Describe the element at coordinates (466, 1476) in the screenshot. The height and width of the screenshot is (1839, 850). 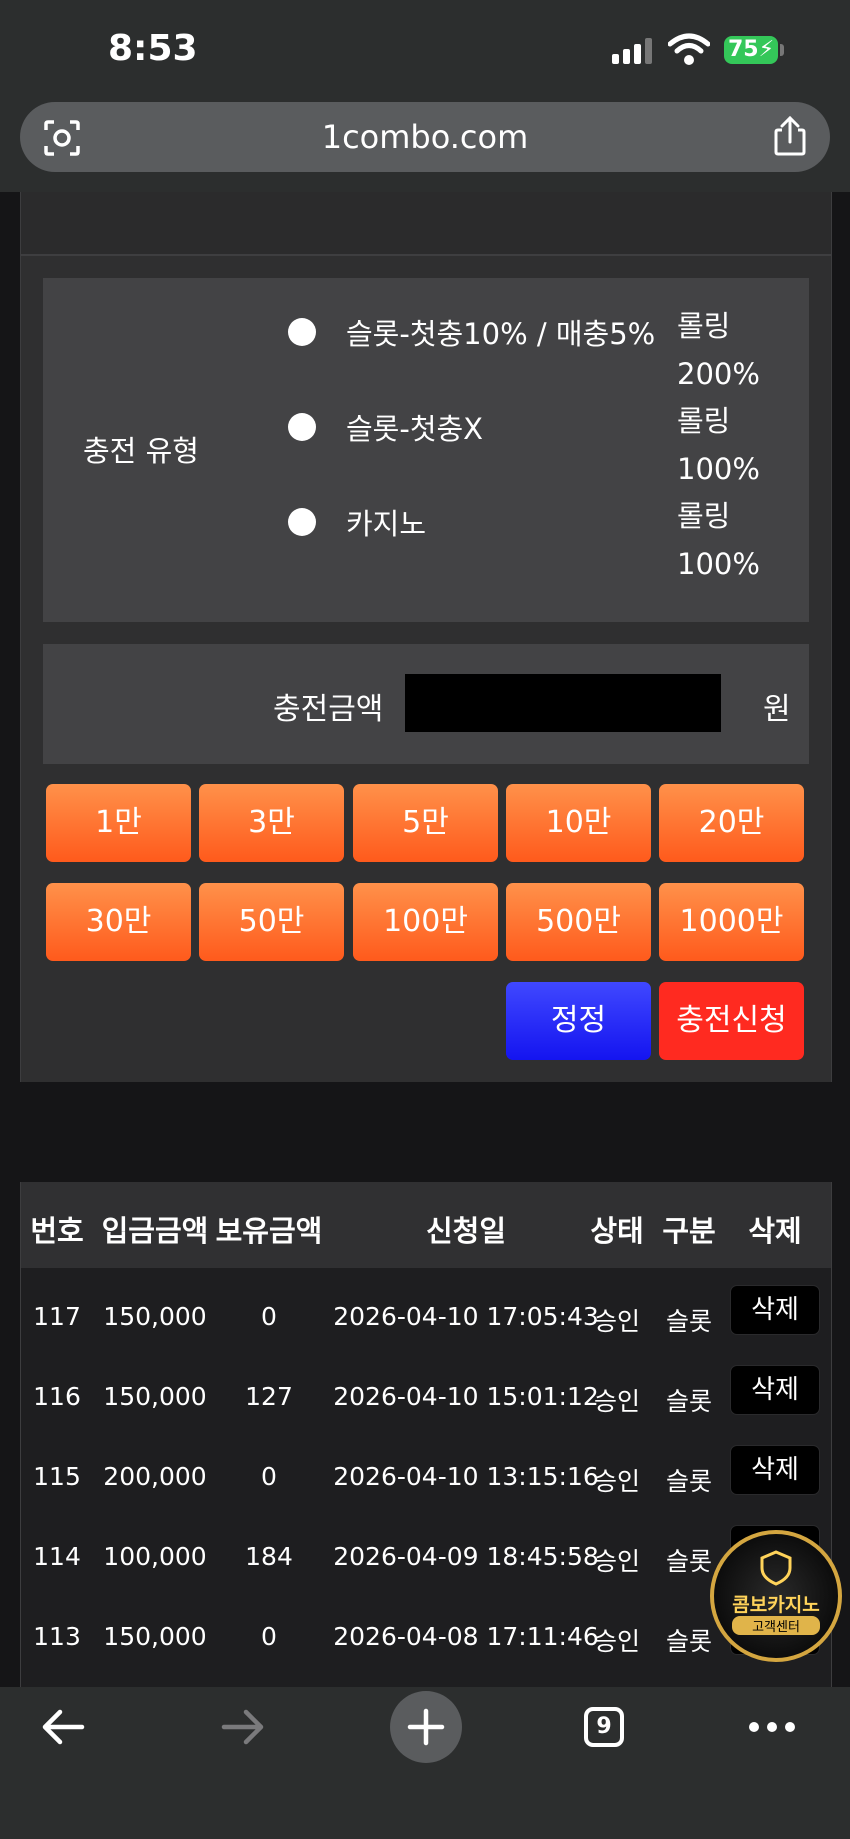
I see `cell-date: 2026-04-10 13:15:16` at that location.